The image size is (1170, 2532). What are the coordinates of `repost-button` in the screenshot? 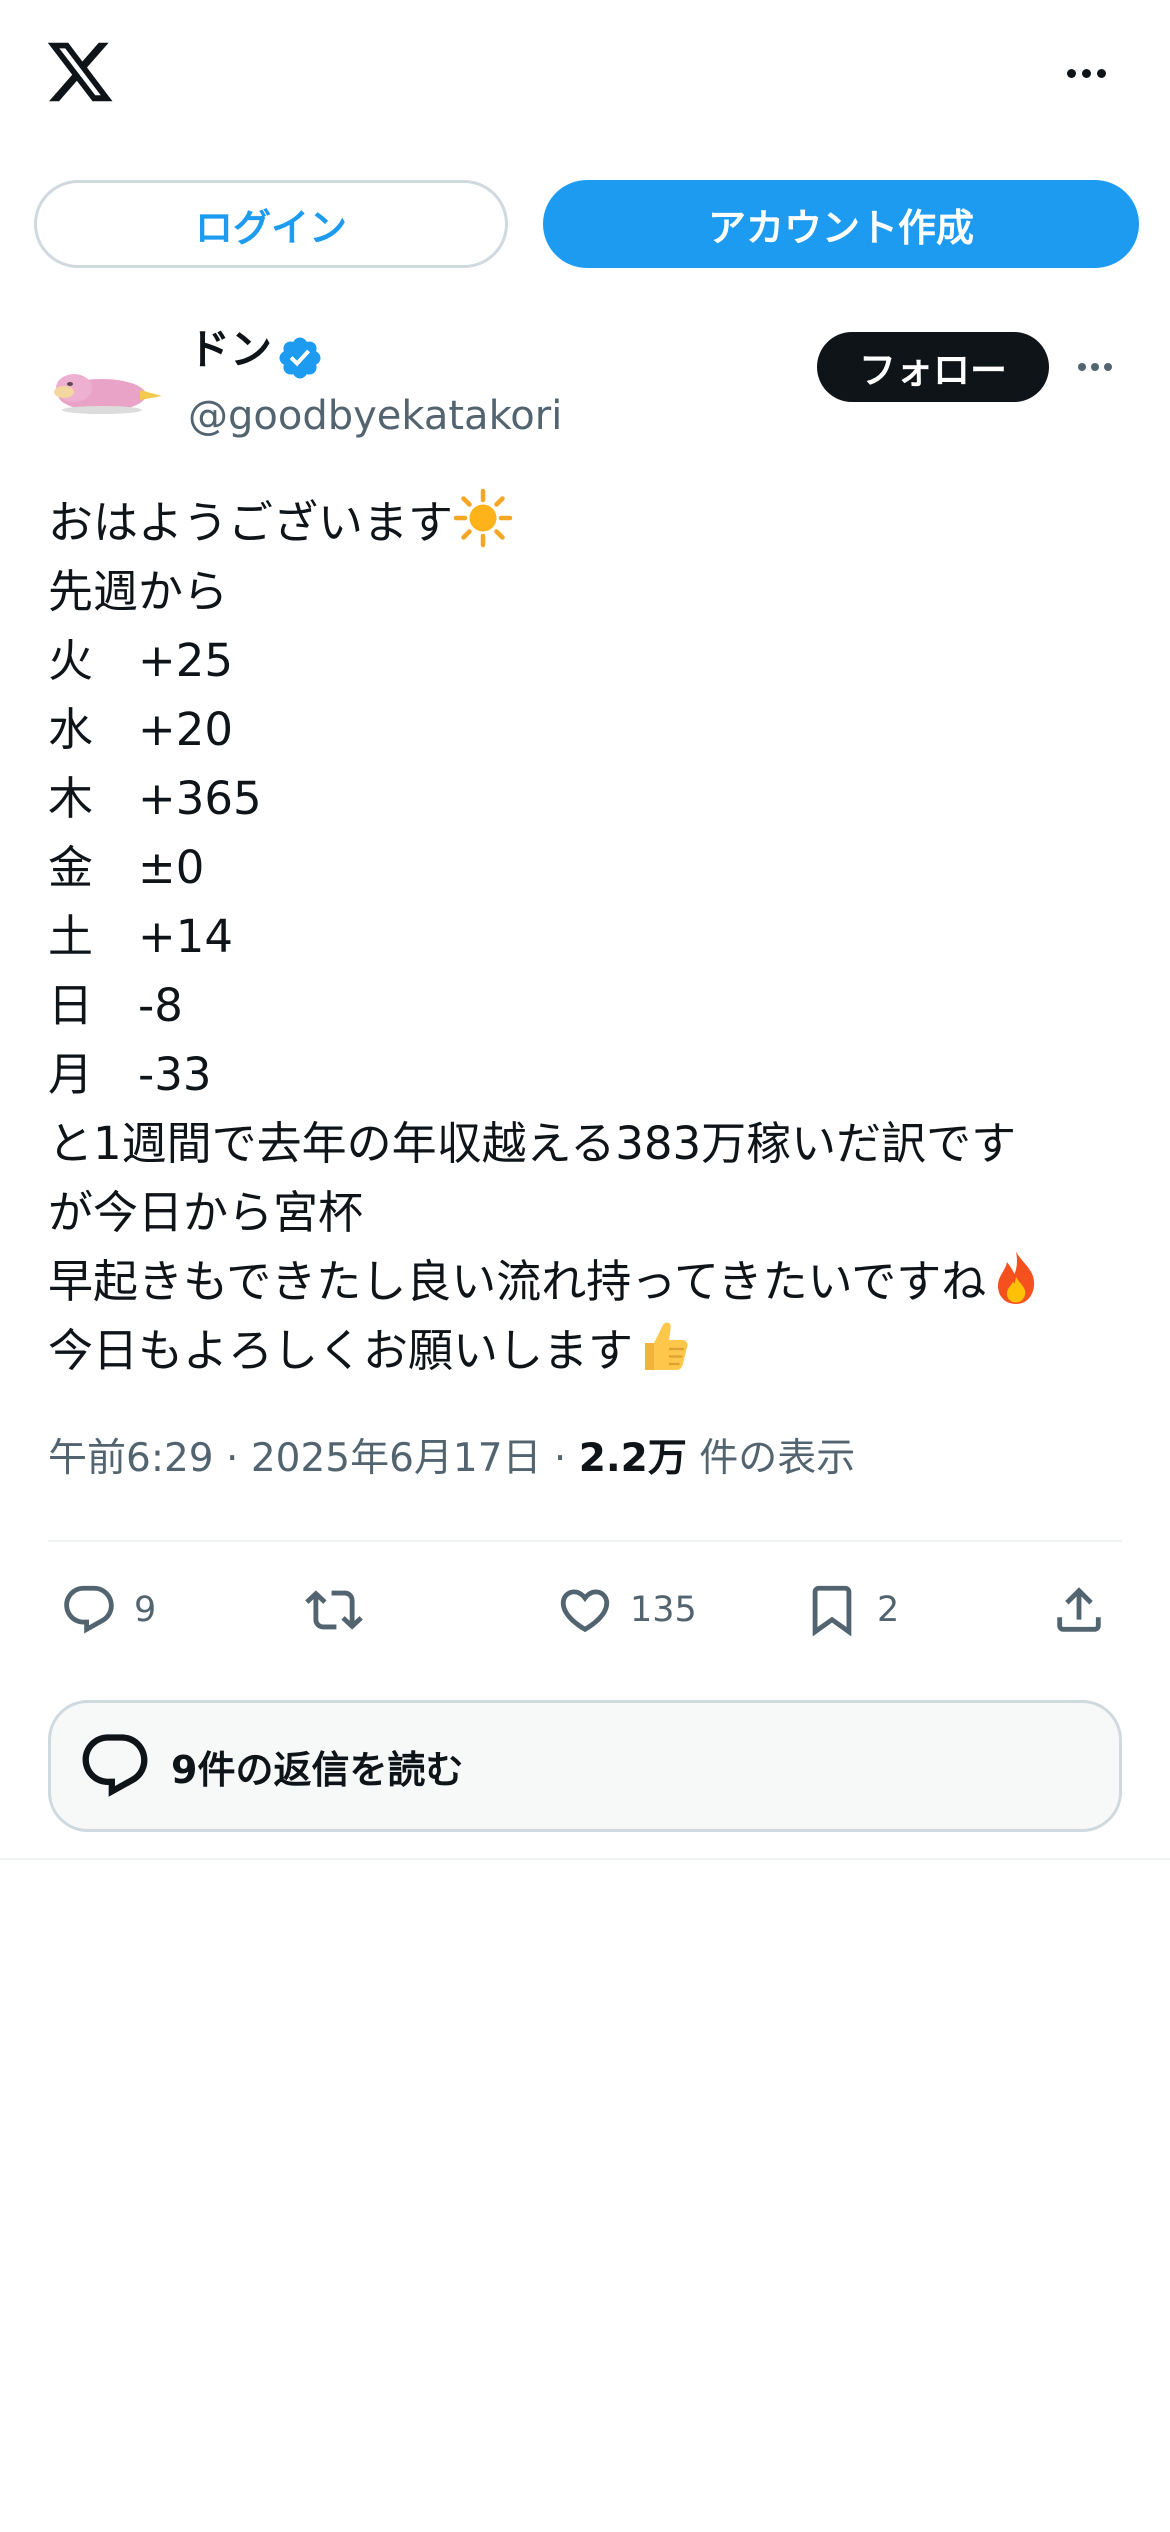 It's located at (342, 1610).